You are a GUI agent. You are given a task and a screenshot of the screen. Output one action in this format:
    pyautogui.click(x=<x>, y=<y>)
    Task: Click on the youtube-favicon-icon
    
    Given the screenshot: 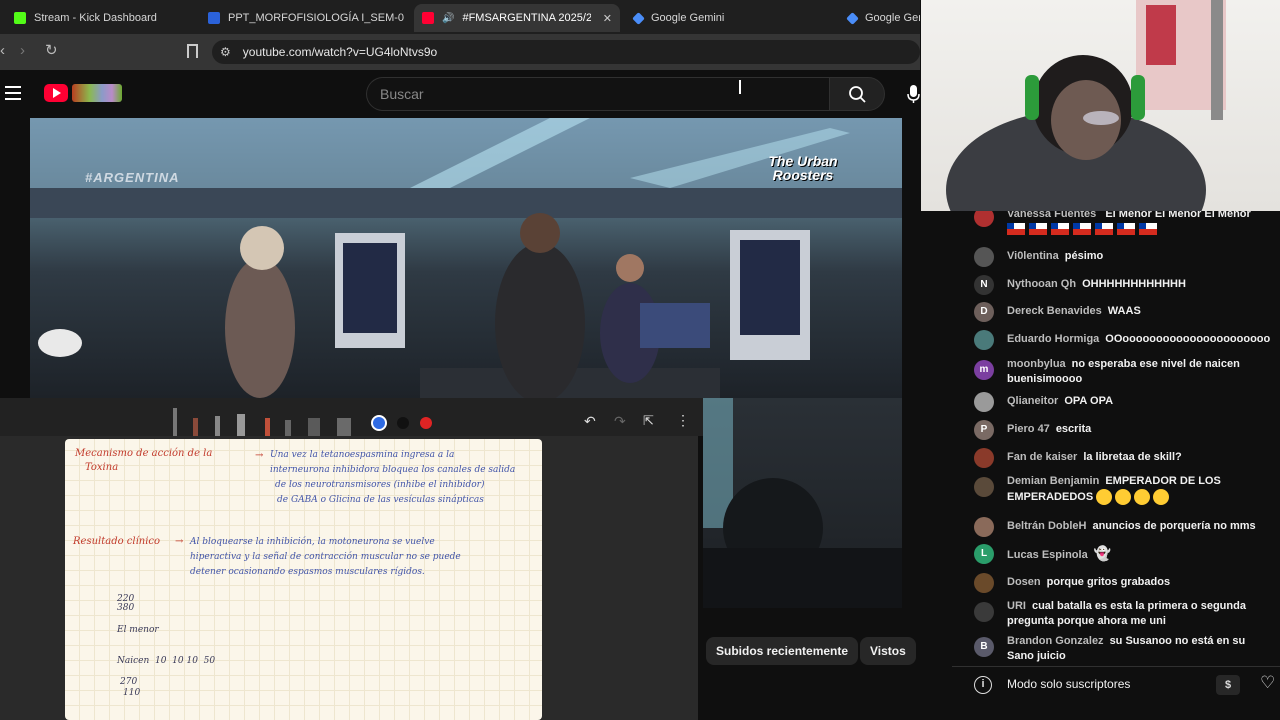 What is the action you would take?
    pyautogui.click(x=428, y=18)
    